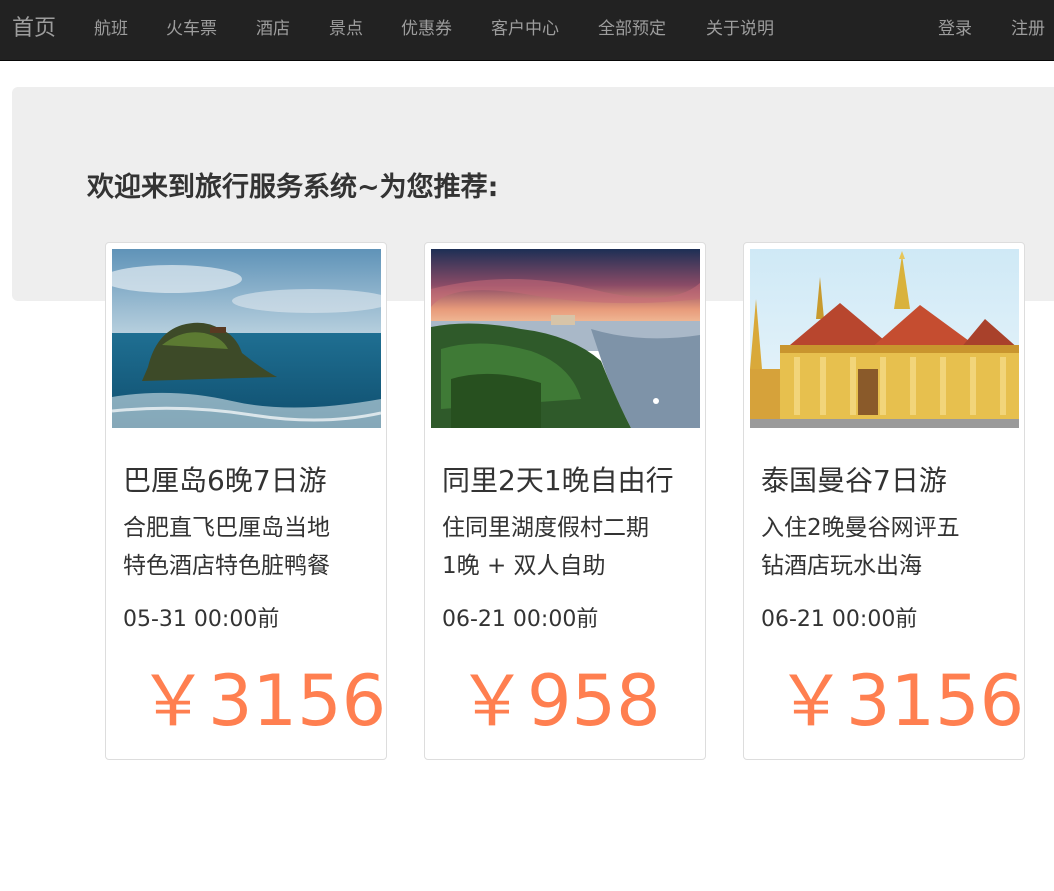 The height and width of the screenshot is (891, 1054). I want to click on nav-item-customer-center: 客户中心, so click(525, 29).